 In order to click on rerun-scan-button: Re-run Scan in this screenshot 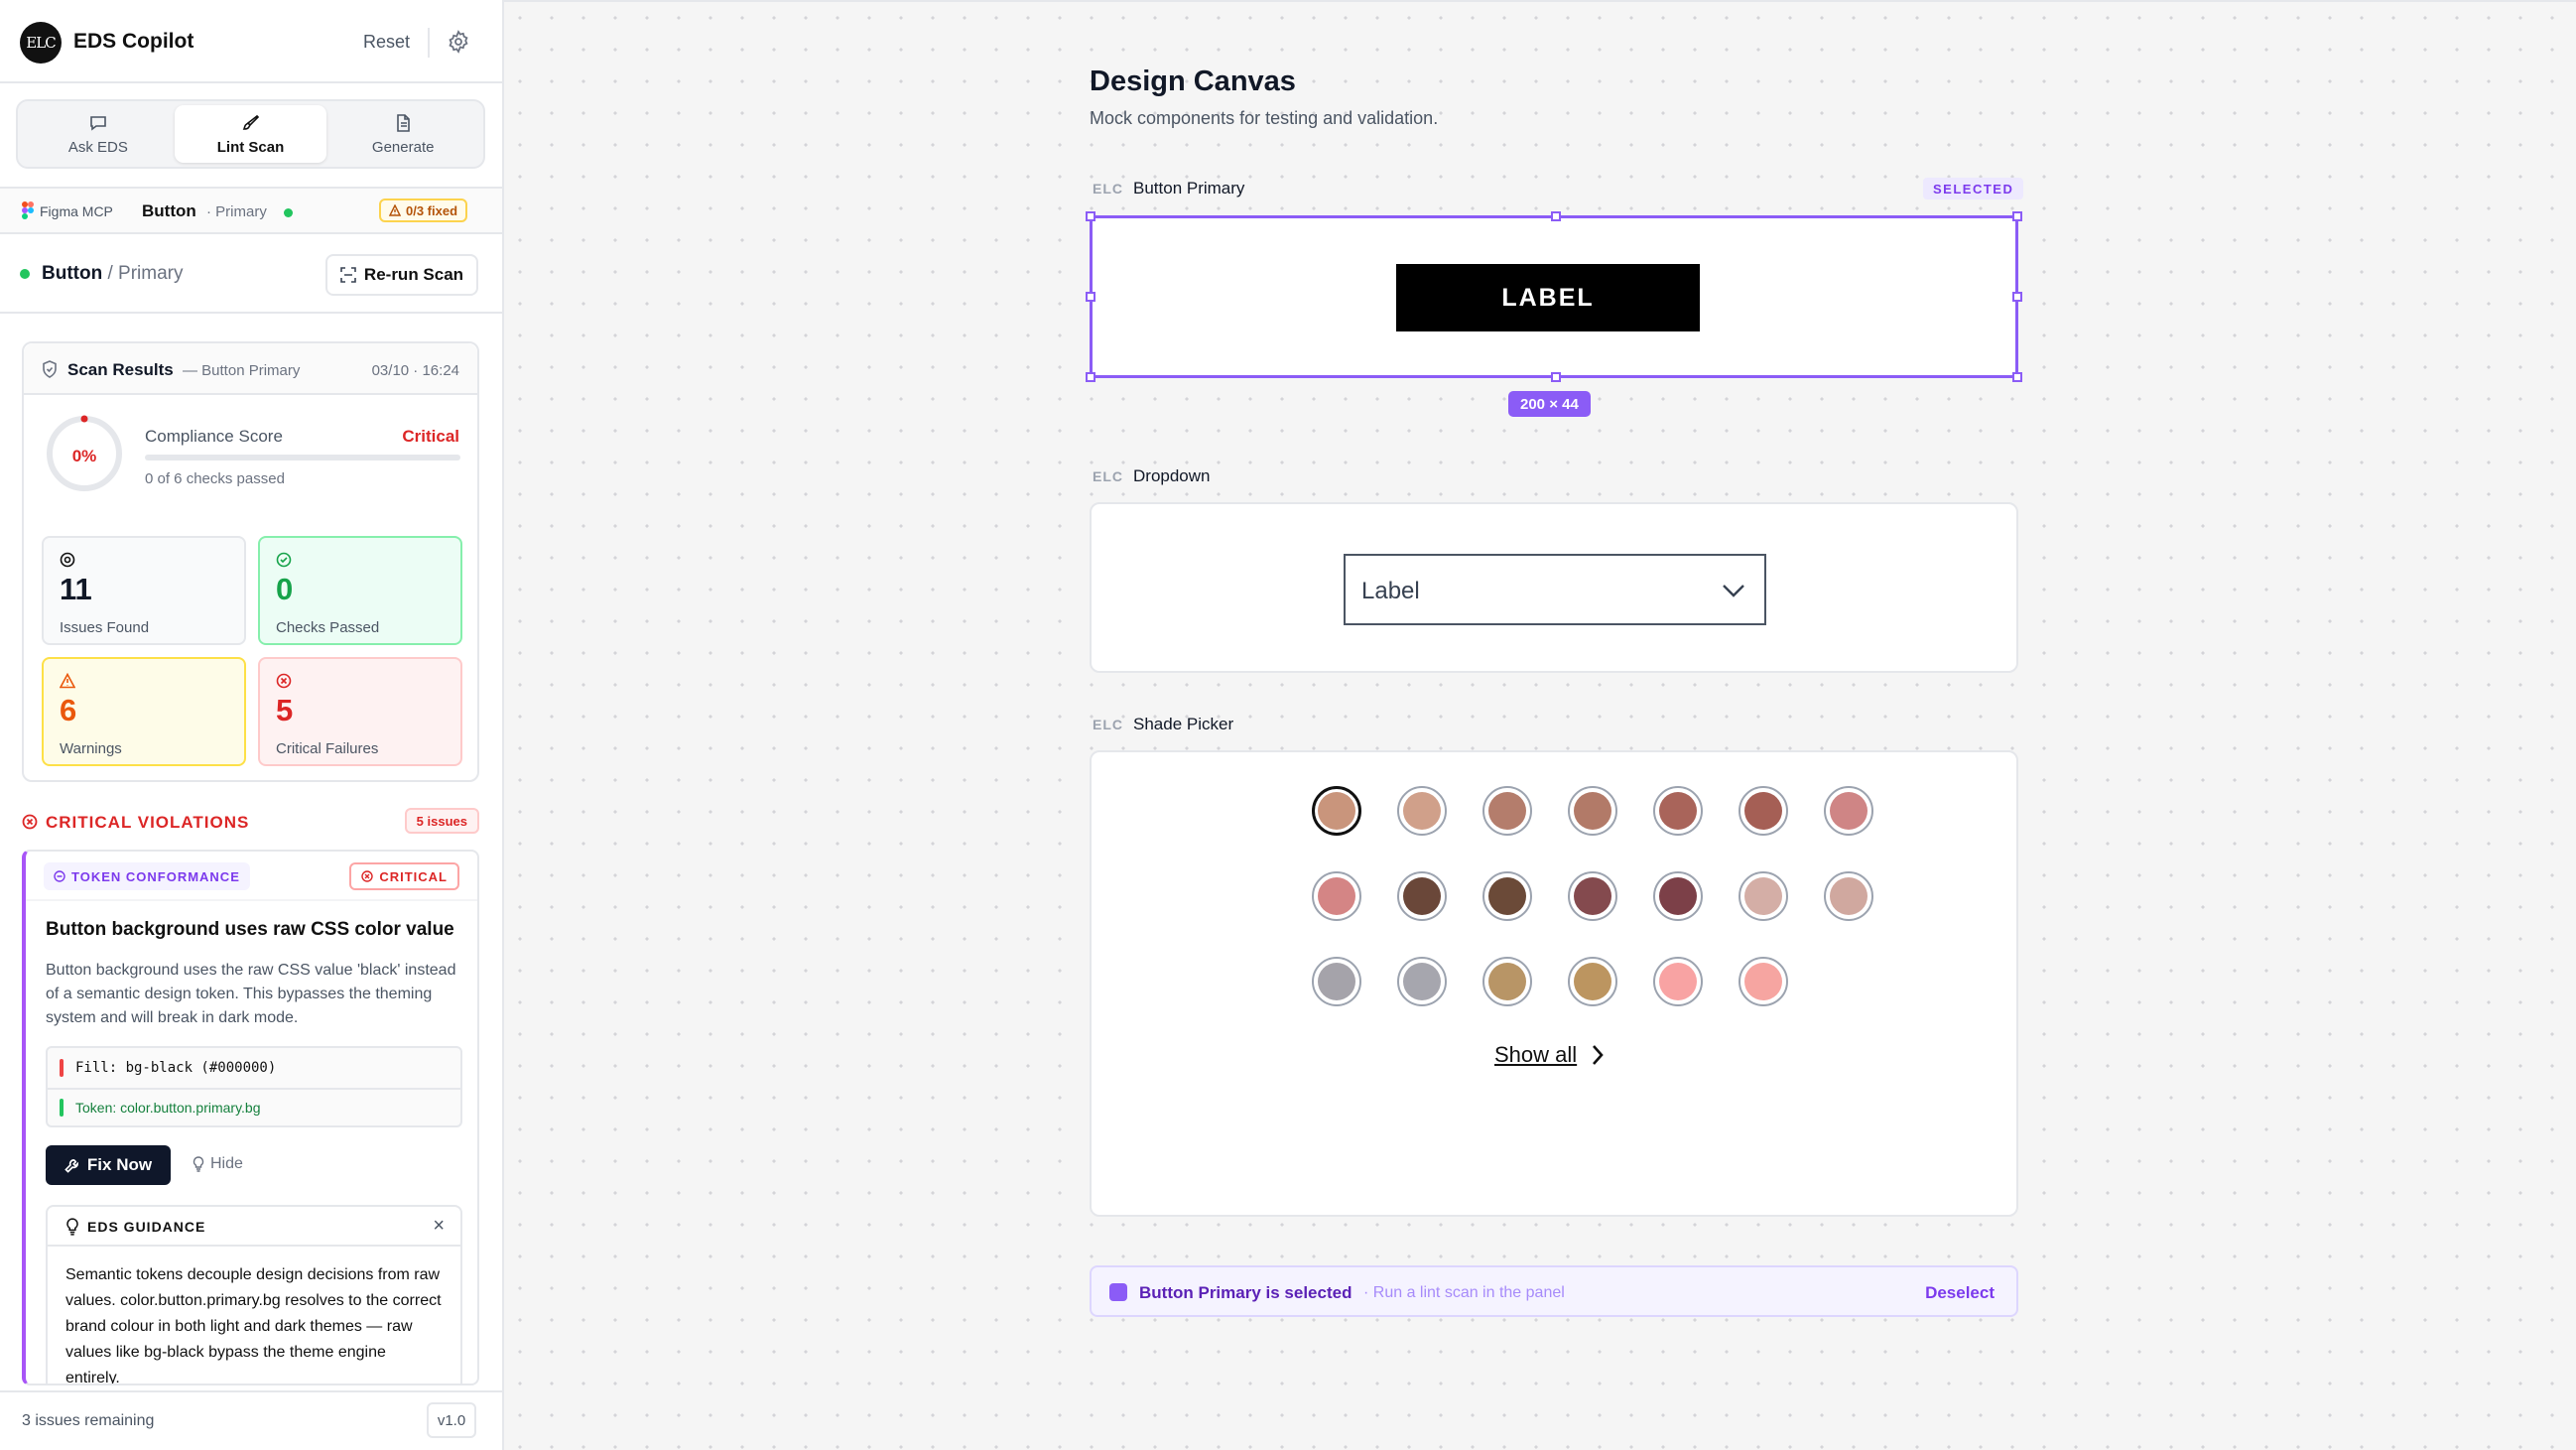, I will do `click(402, 275)`.